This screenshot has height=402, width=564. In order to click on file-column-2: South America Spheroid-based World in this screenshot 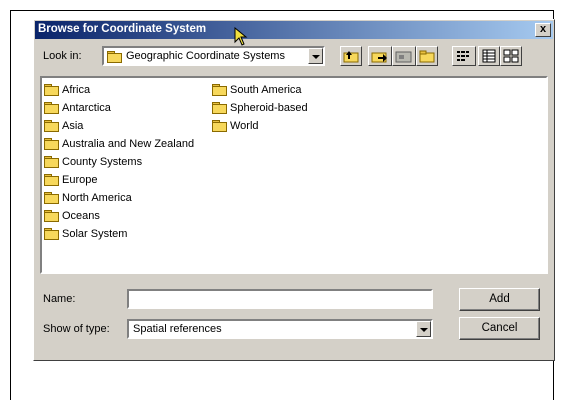, I will do `click(260, 108)`.